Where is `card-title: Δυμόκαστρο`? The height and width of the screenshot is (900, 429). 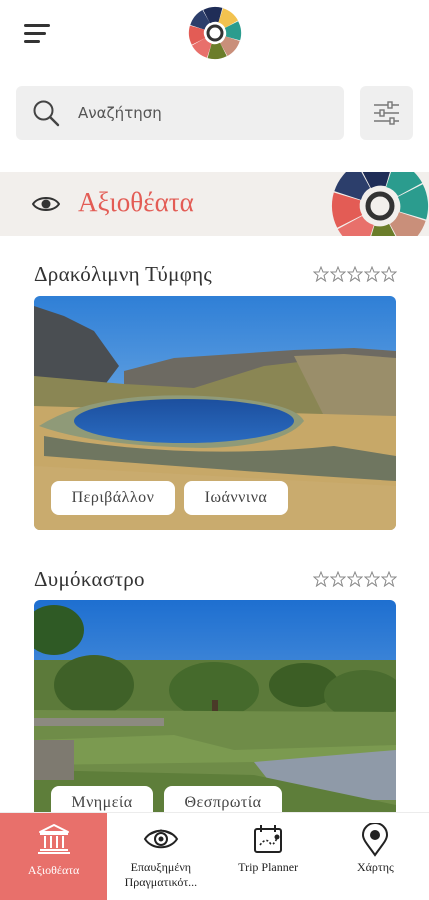 card-title: Δυμόκαστρο is located at coordinates (89, 579).